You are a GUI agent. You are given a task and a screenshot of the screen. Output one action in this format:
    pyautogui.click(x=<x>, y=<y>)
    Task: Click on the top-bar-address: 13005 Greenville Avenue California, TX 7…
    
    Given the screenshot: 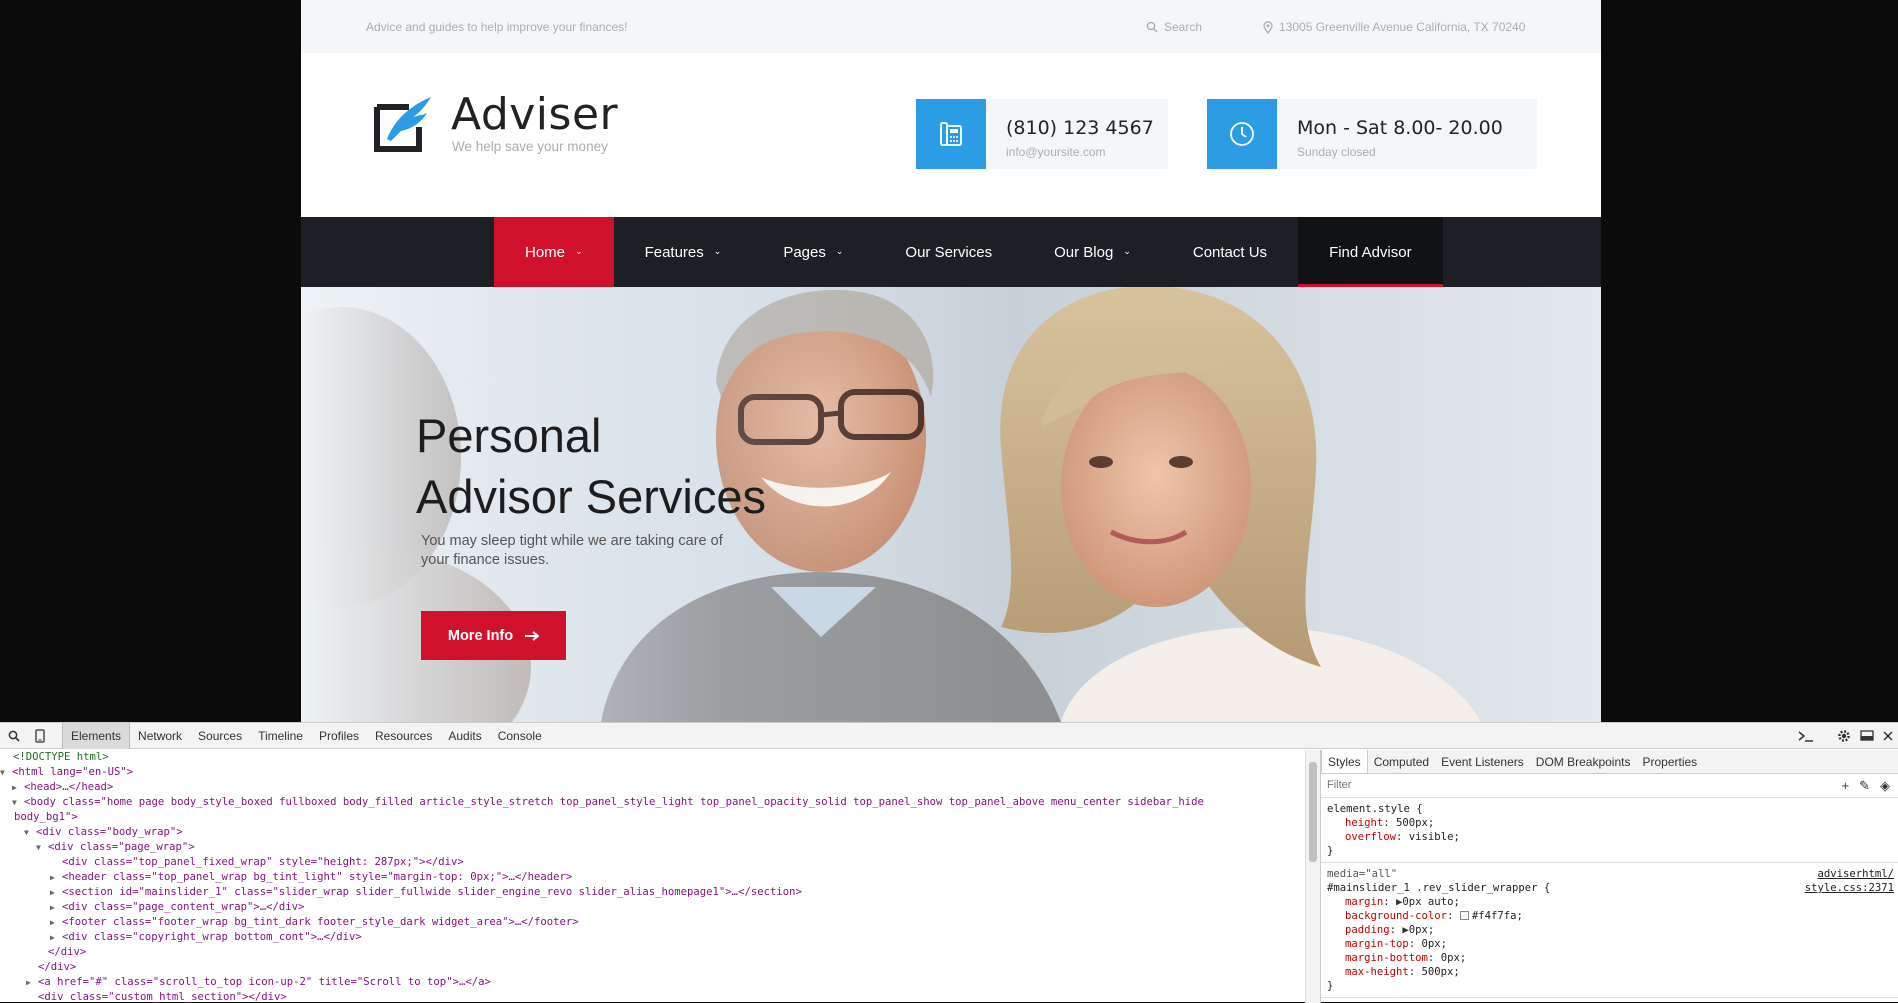 What is the action you would take?
    pyautogui.click(x=1394, y=27)
    